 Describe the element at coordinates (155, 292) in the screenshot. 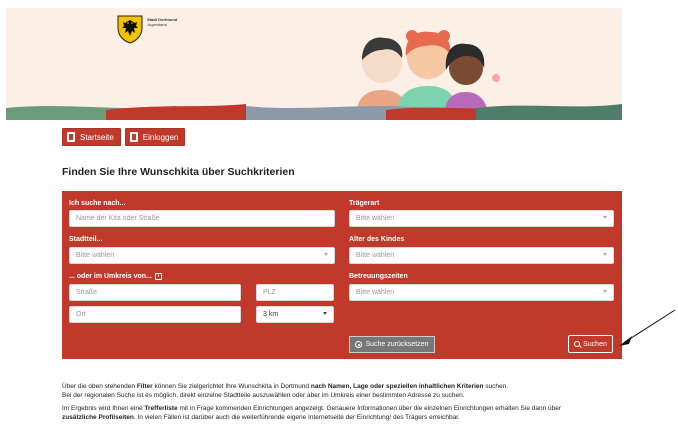

I see `street-input: Straße` at that location.